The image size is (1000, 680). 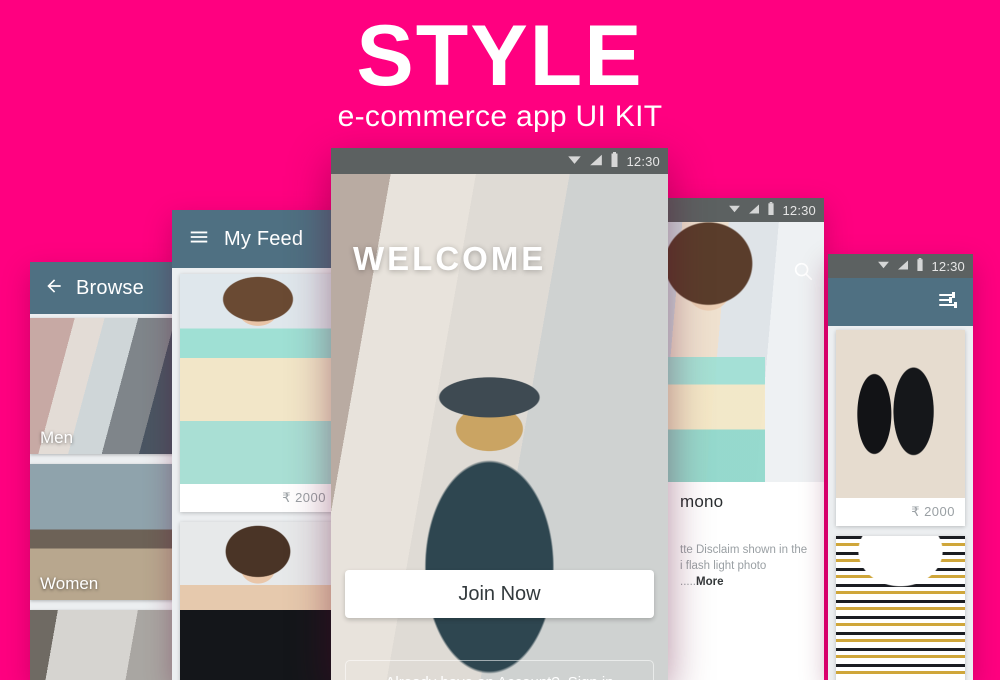 I want to click on search-icon, so click(x=803, y=273).